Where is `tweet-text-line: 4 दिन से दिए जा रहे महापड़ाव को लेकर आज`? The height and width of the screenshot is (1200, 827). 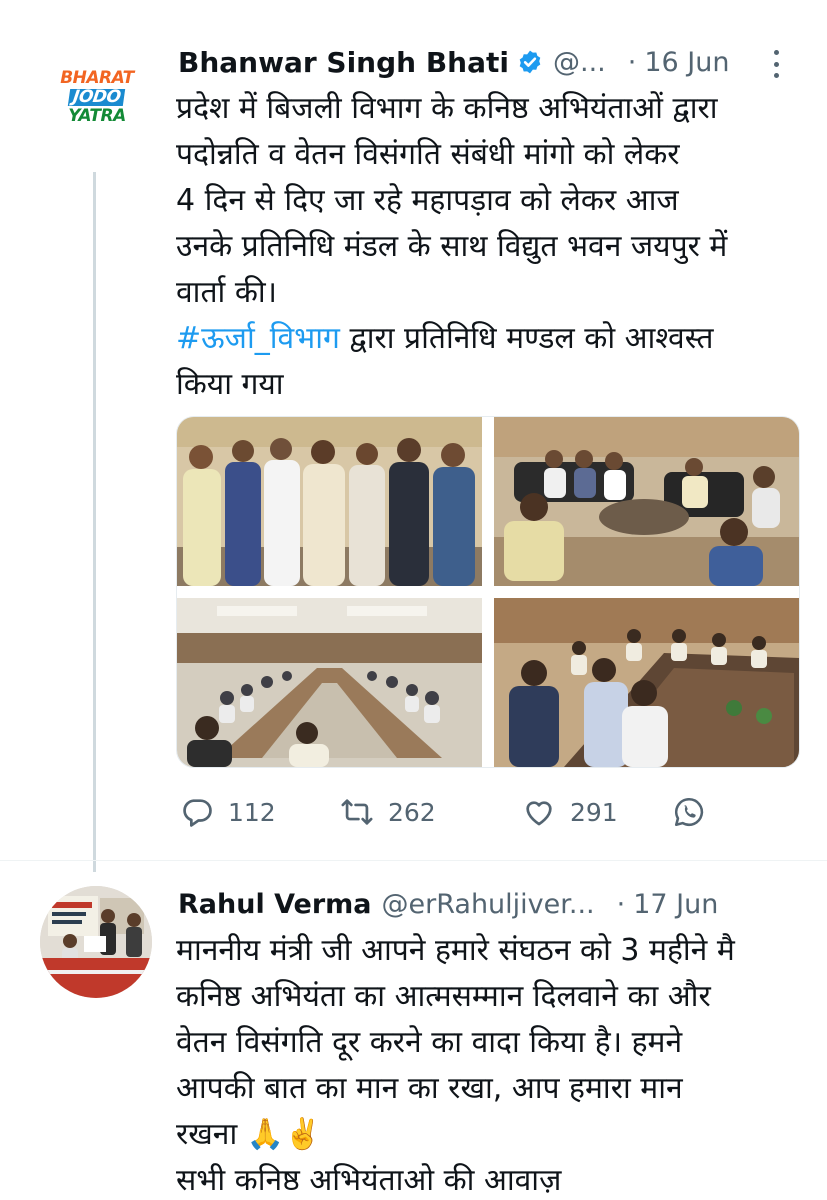
tweet-text-line: 4 दिन से दिए जा रहे महापड़ाव को लेकर आज is located at coordinates (427, 200).